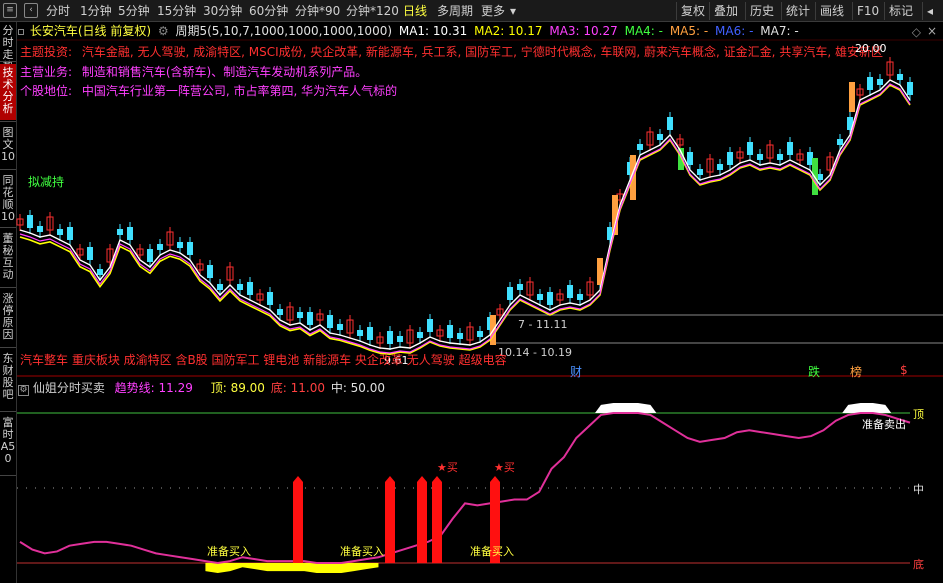  I want to click on buy-star-label-1: ★买, so click(447, 467).